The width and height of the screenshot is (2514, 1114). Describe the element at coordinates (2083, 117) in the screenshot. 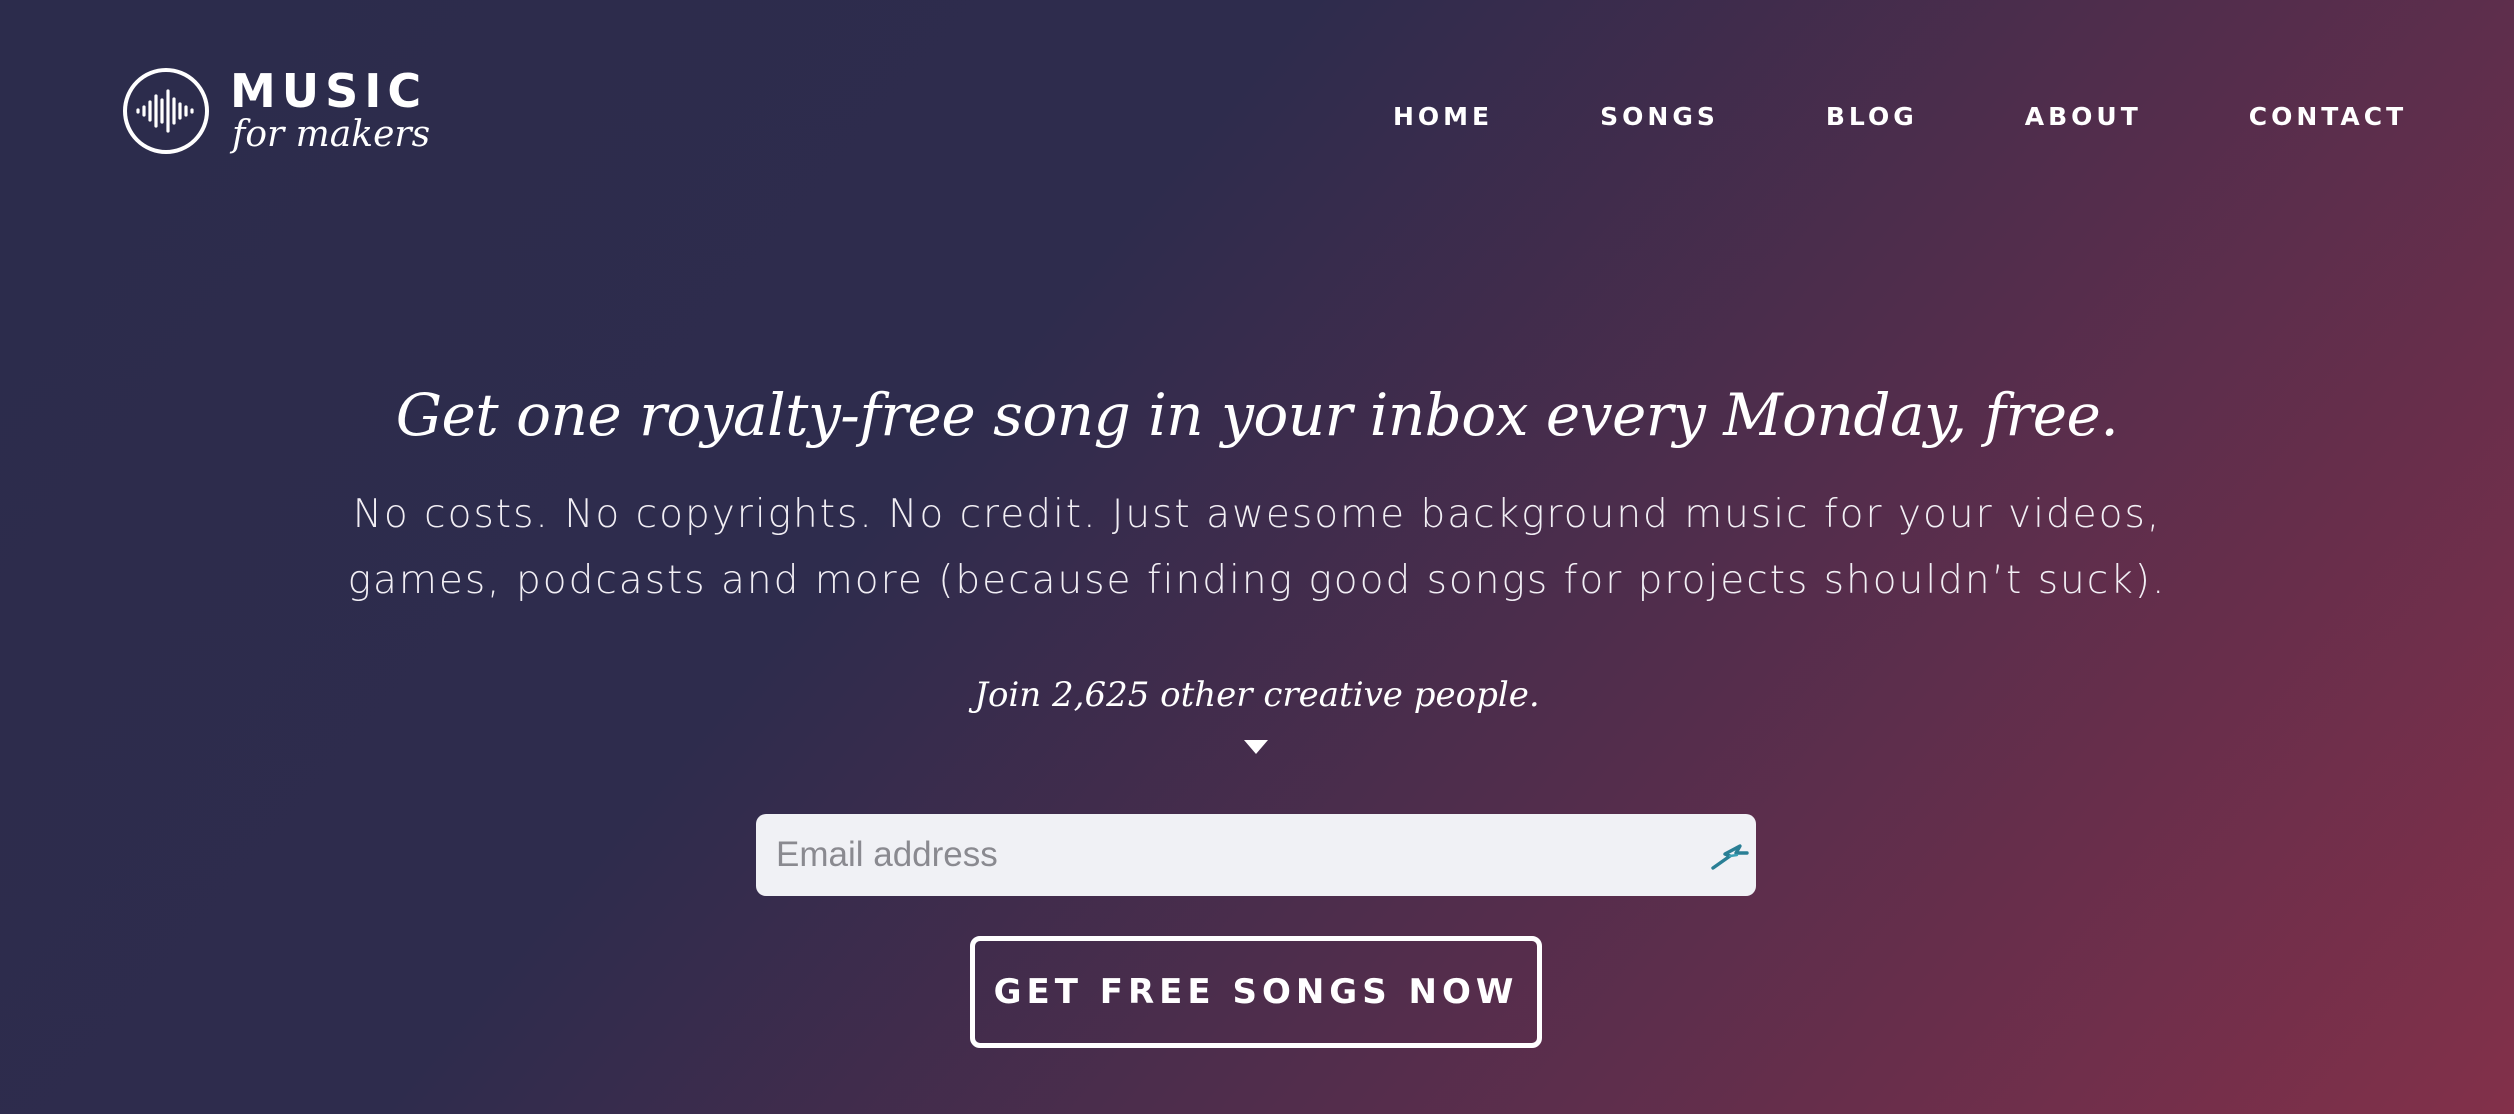

I see `nav-about: ABOUT` at that location.